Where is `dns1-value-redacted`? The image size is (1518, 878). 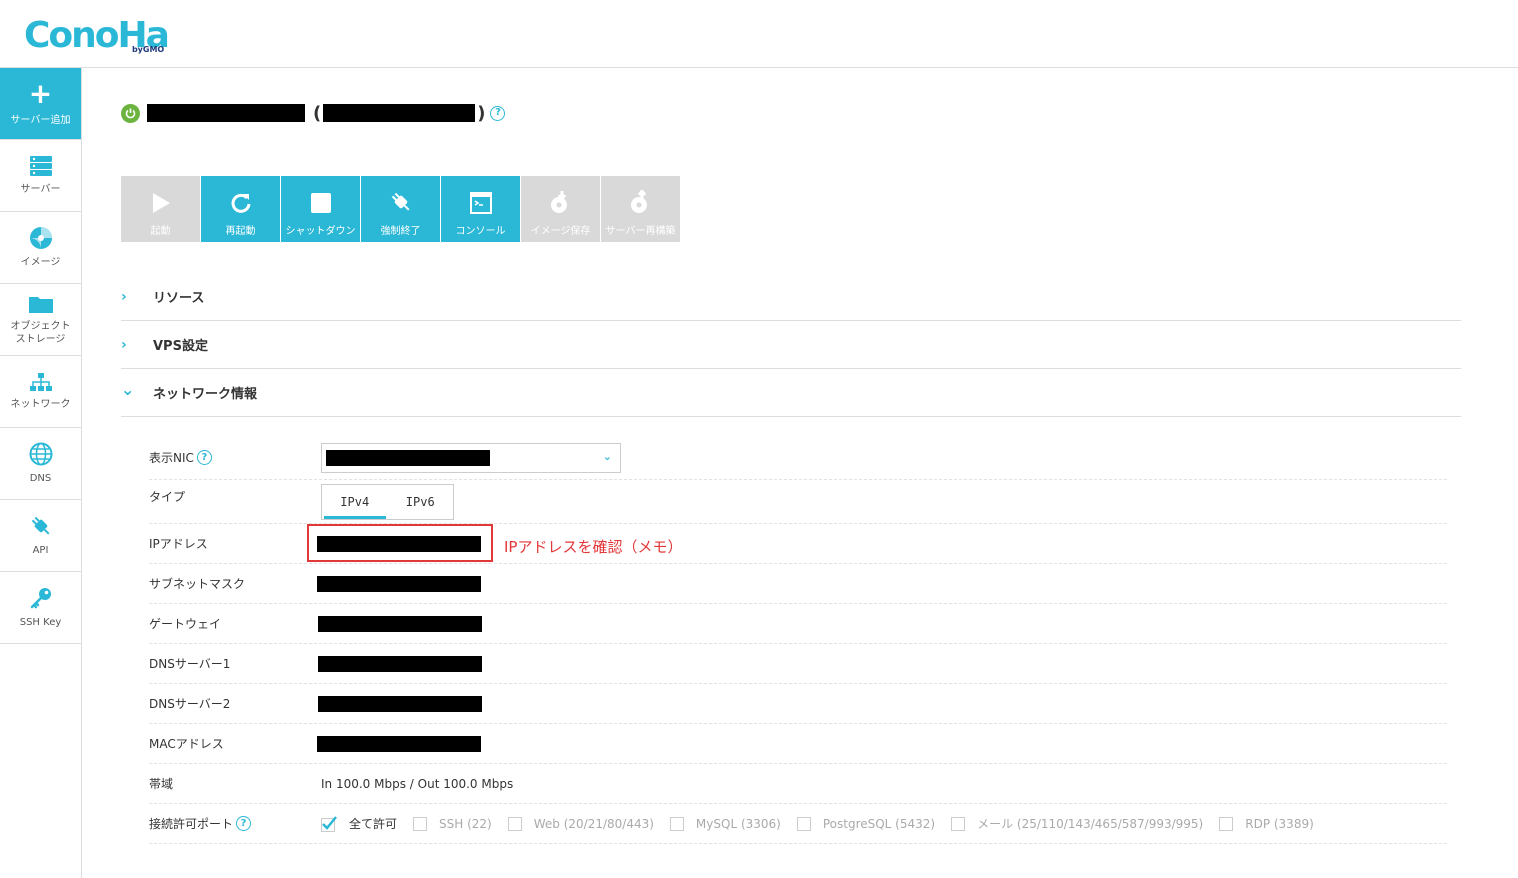
dns1-value-redacted is located at coordinates (400, 663).